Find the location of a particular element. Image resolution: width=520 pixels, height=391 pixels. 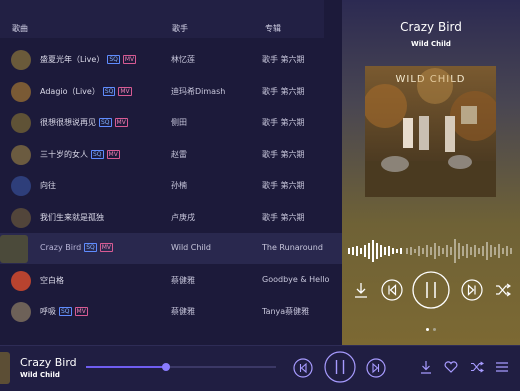

song-row: 空白格 蔡健雅 Goodbye & Hello is located at coordinates (171, 280).